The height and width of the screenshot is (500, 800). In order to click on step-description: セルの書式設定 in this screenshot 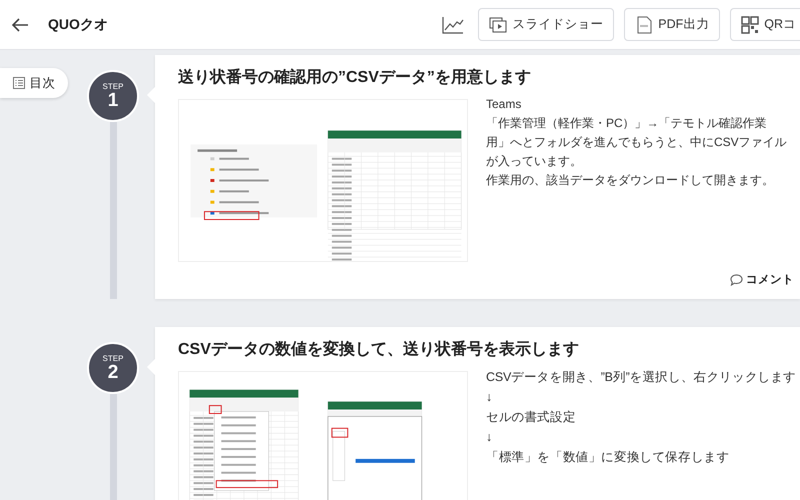, I will do `click(531, 417)`.